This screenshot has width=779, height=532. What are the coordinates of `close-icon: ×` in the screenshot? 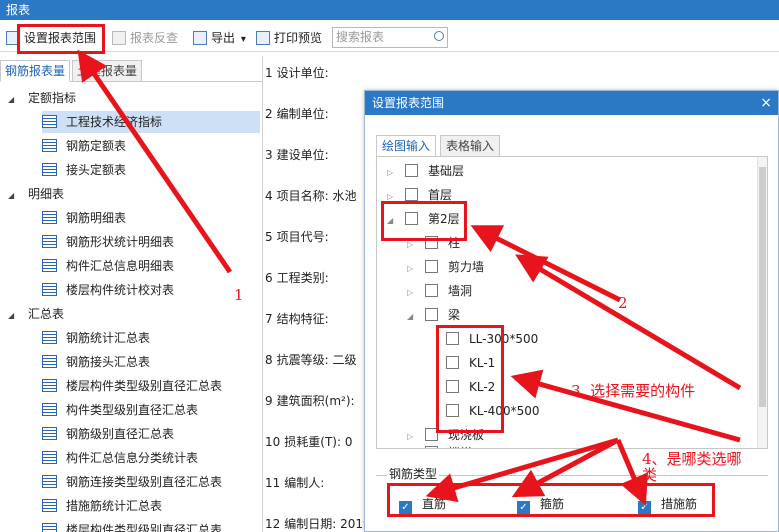 It's located at (766, 103).